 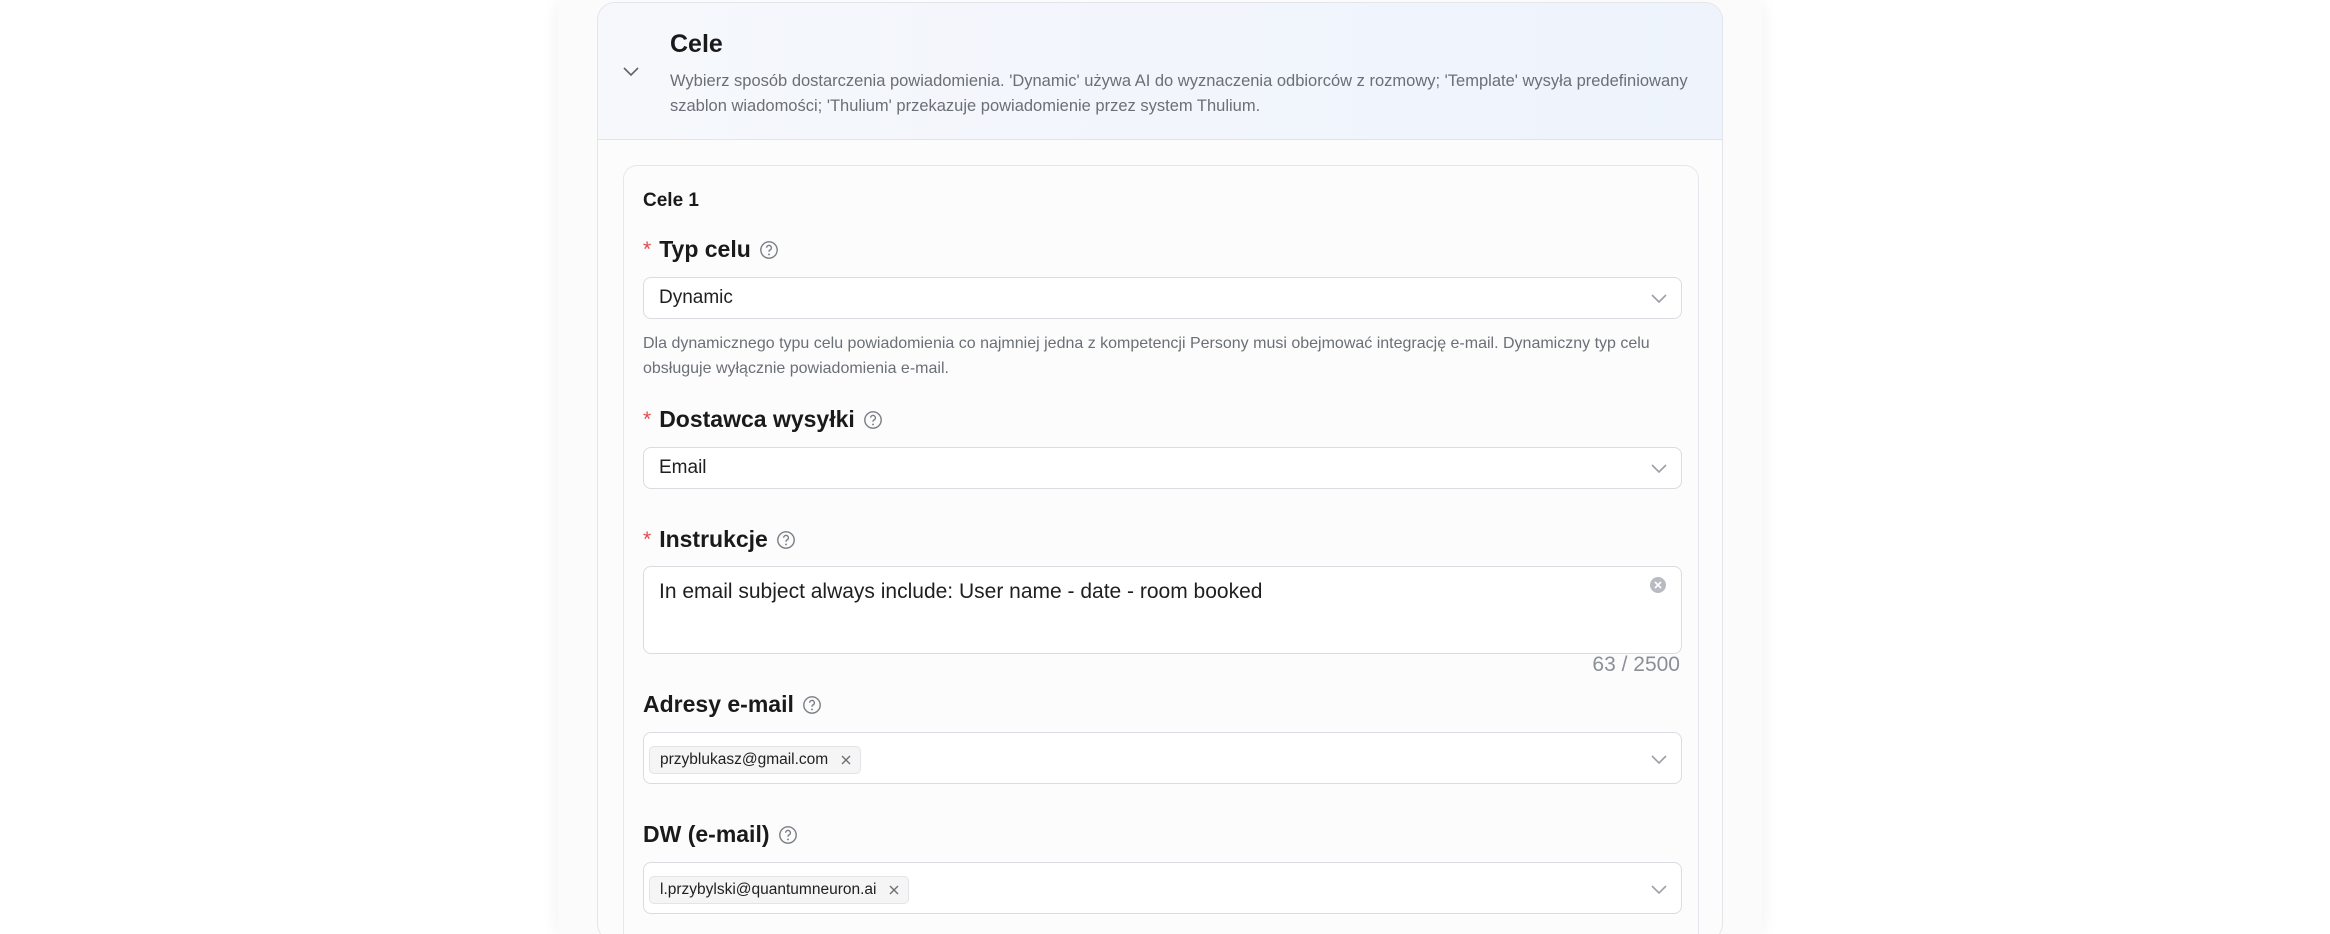 I want to click on cc-tag: l.przybylski@quantumneuron.ai, so click(x=779, y=890).